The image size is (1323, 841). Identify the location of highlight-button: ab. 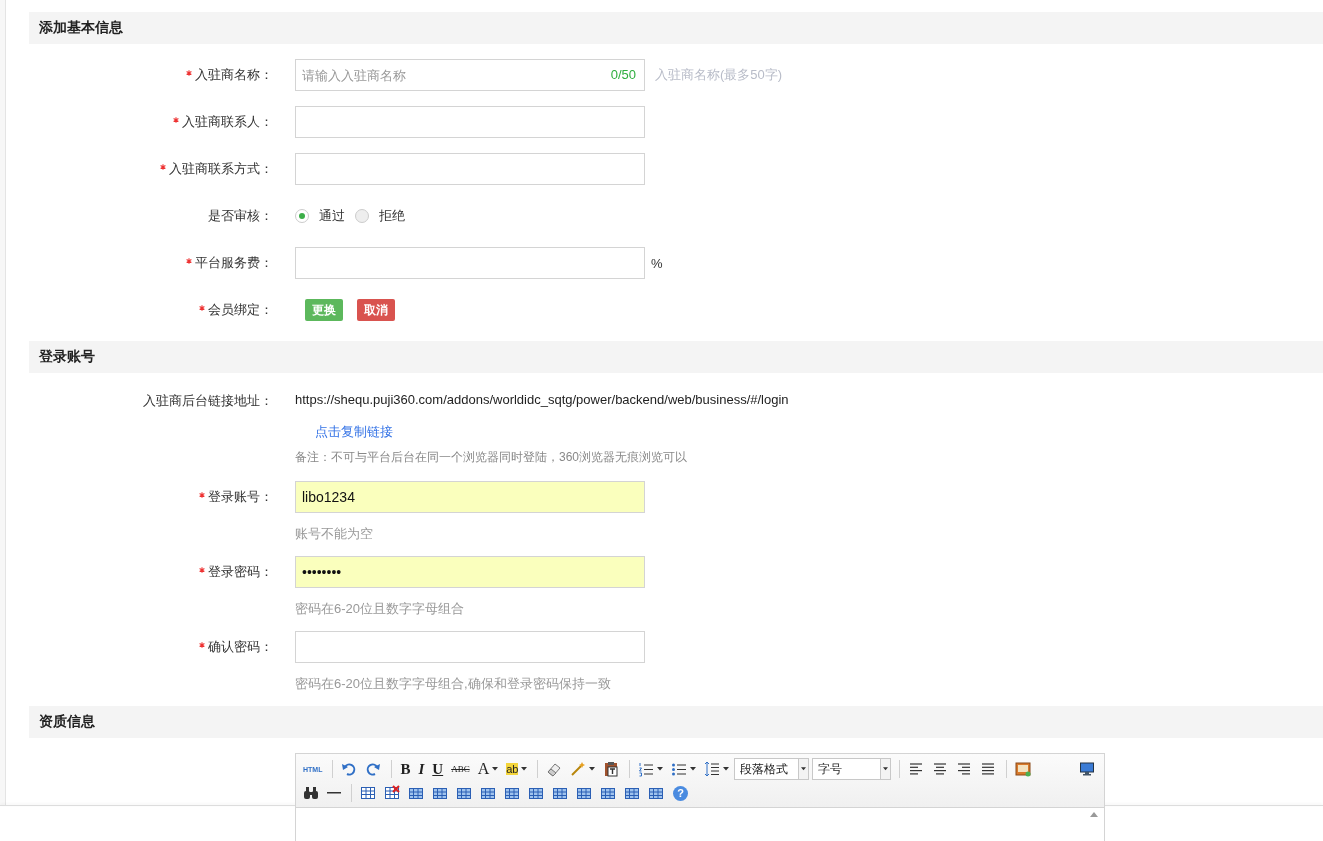
(517, 769).